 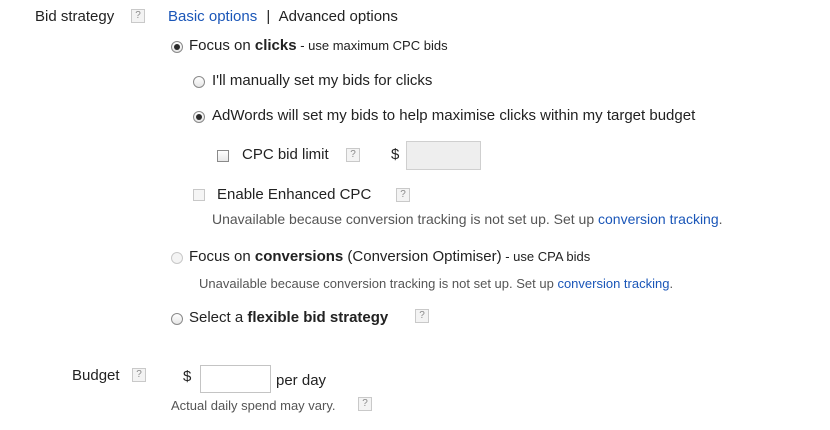 I want to click on focus-conversions-suffix: - use CPA bids, so click(x=546, y=256).